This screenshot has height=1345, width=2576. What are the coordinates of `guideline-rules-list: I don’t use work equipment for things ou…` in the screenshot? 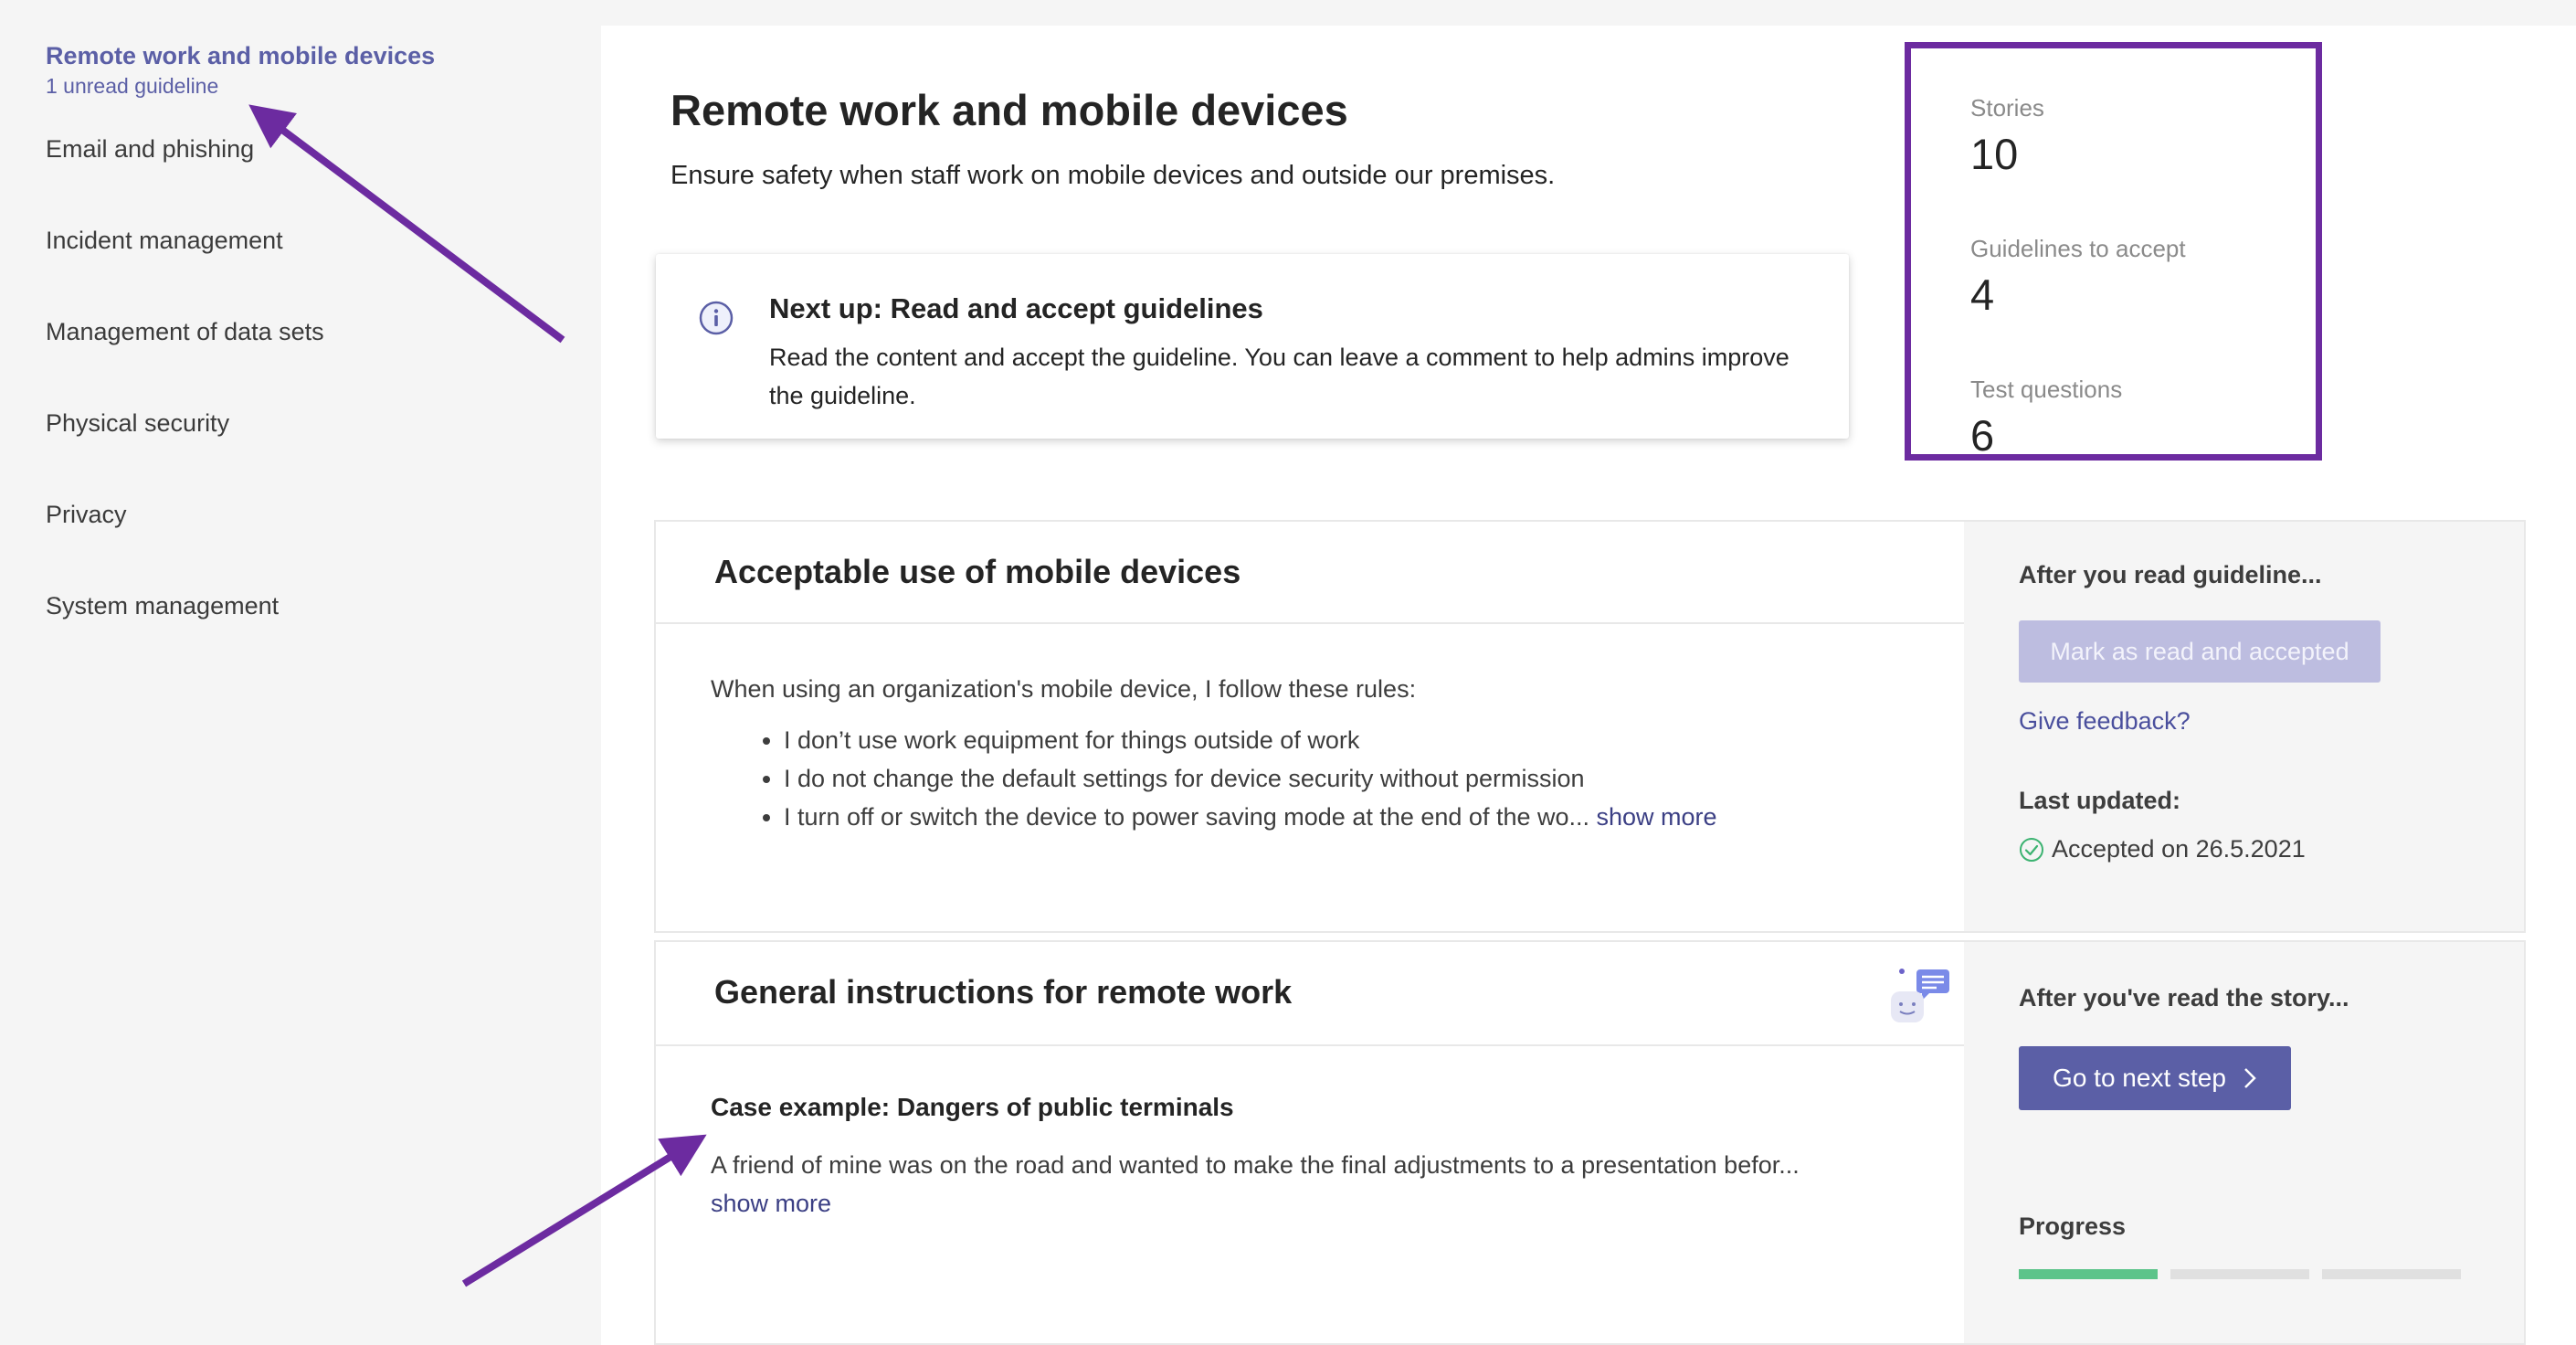 It's located at (1214, 778).